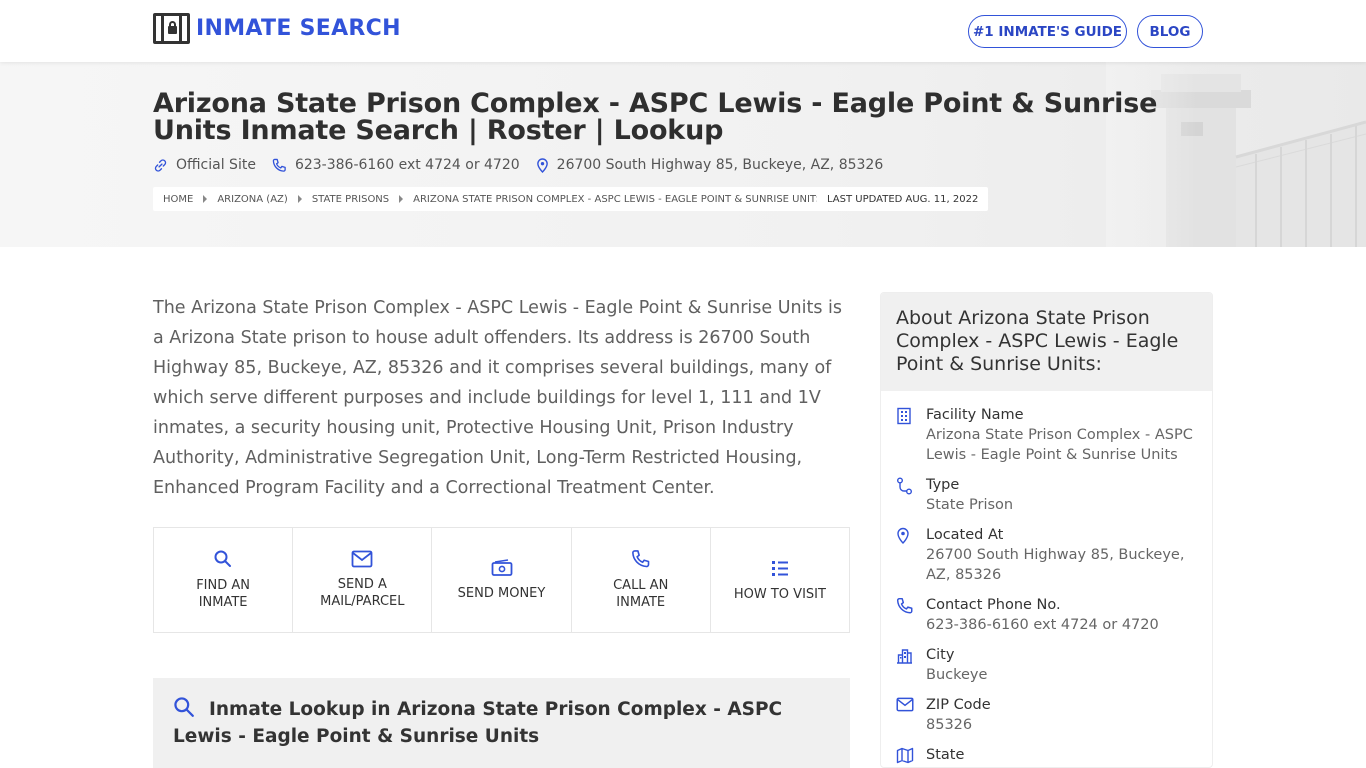 This screenshot has height=768, width=1366. What do you see at coordinates (350, 199) in the screenshot?
I see `breadcrumb-category: STATE PRISONS` at bounding box center [350, 199].